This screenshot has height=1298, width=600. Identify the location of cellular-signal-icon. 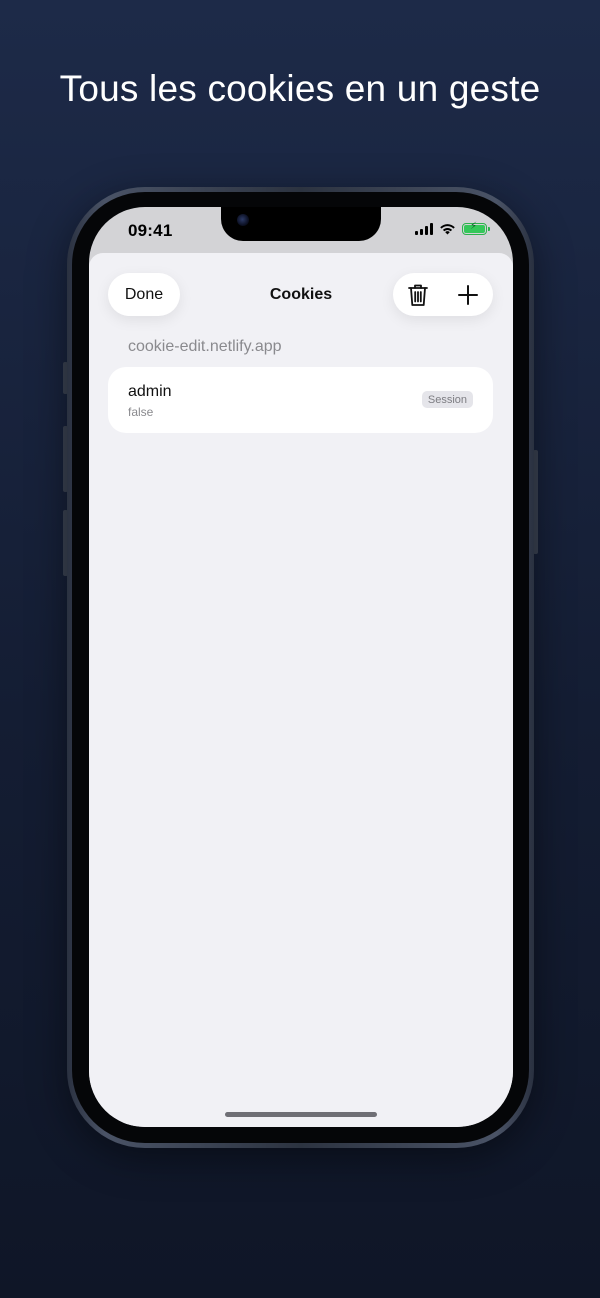
(424, 229).